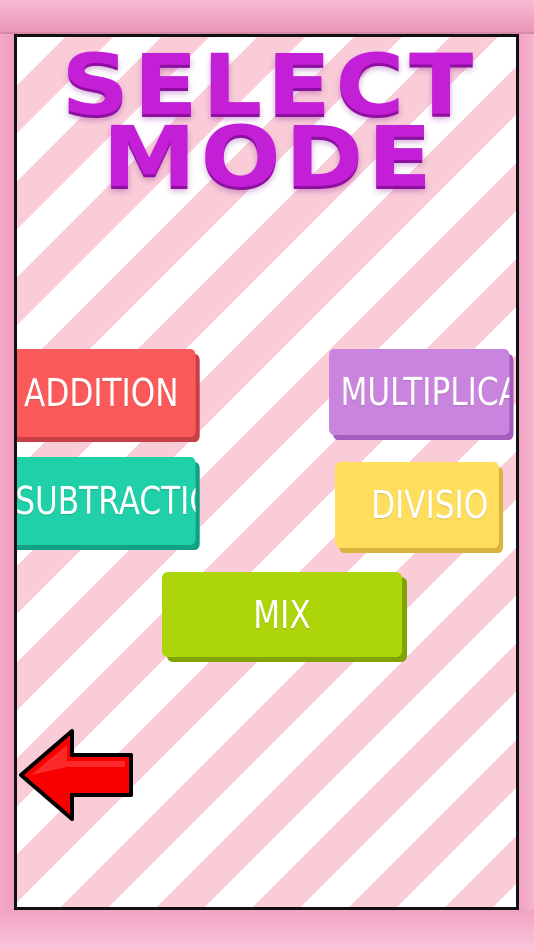 Image resolution: width=534 pixels, height=950 pixels. I want to click on left-frame-rail, so click(7, 472).